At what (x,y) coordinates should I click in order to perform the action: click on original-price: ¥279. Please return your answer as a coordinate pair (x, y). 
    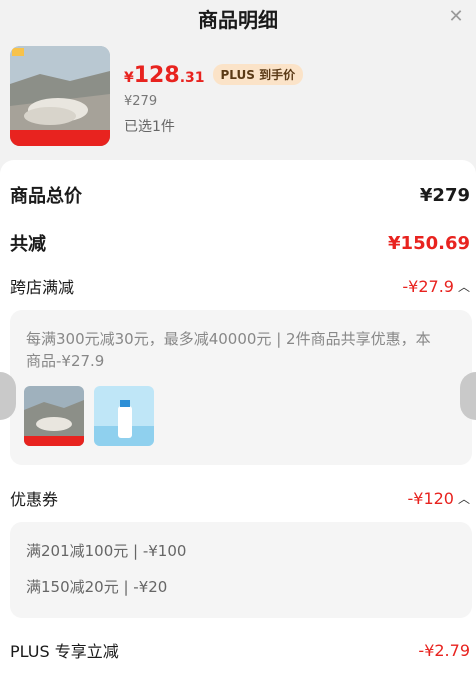
    Looking at the image, I should click on (141, 101).